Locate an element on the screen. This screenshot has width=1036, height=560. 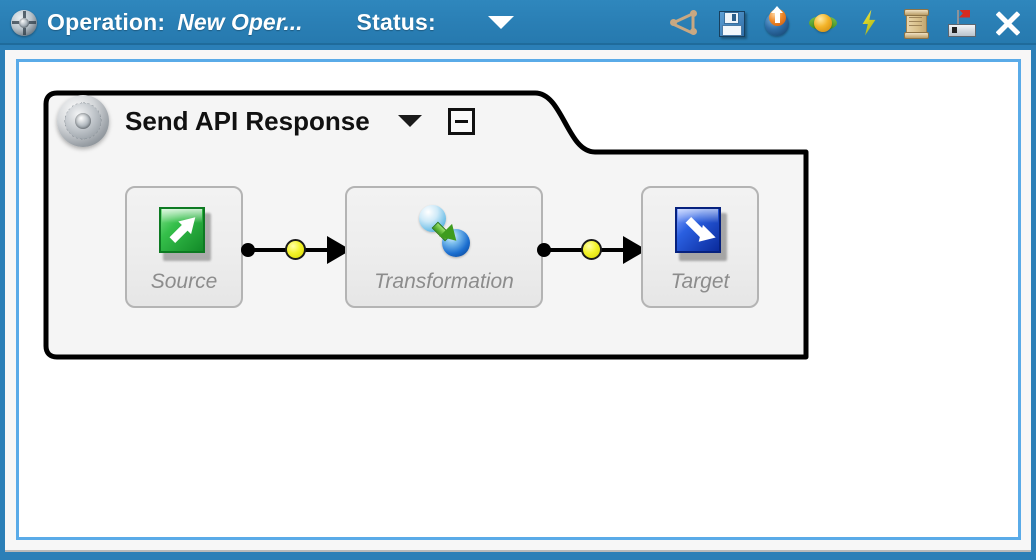
graph-icon is located at coordinates (685, 23).